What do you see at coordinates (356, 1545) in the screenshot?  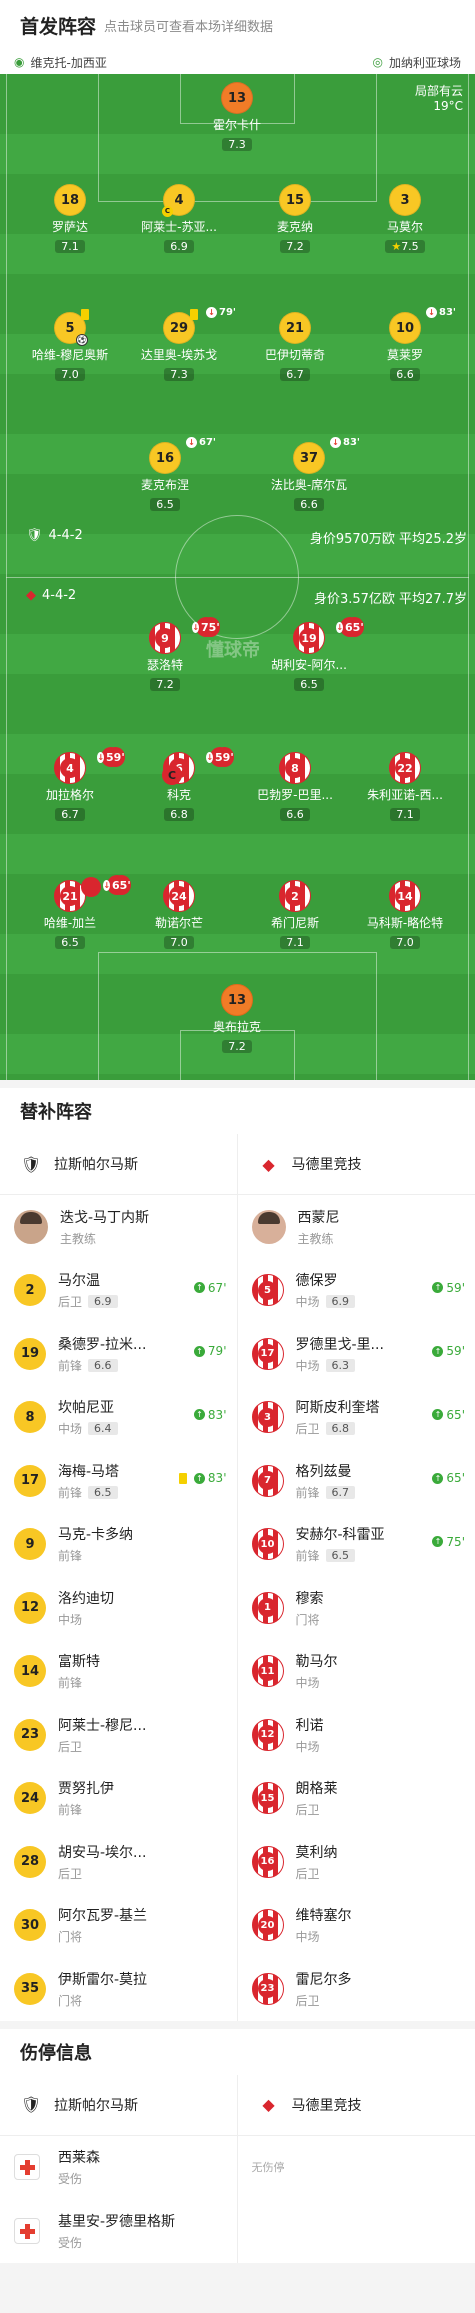 I see `sub-row: 10安赫尔-科雷亚前锋6.5↑75'` at bounding box center [356, 1545].